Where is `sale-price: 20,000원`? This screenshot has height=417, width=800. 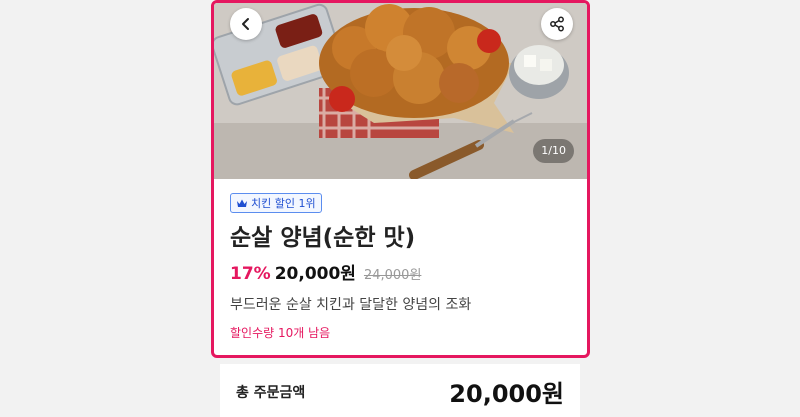 sale-price: 20,000원 is located at coordinates (315, 274).